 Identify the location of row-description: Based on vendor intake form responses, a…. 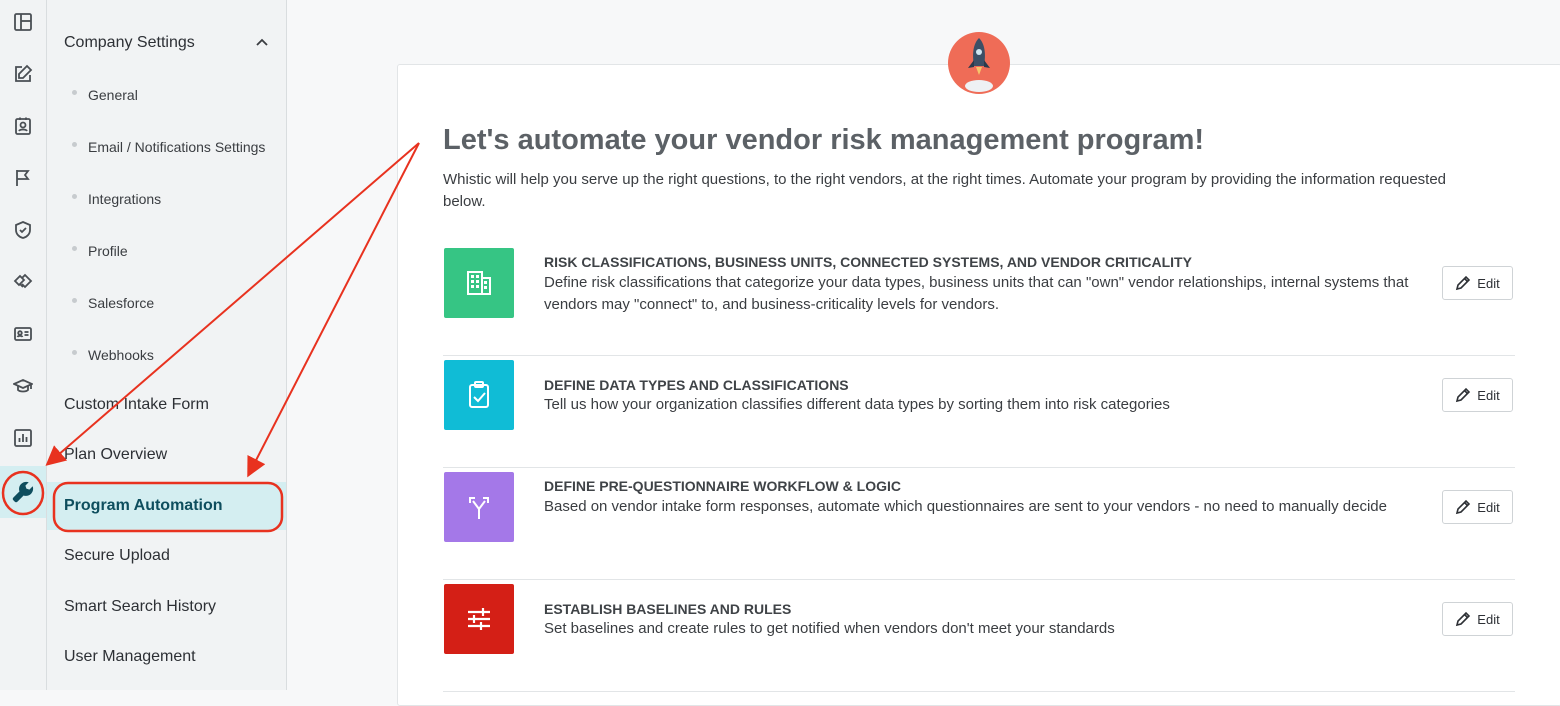
(965, 506).